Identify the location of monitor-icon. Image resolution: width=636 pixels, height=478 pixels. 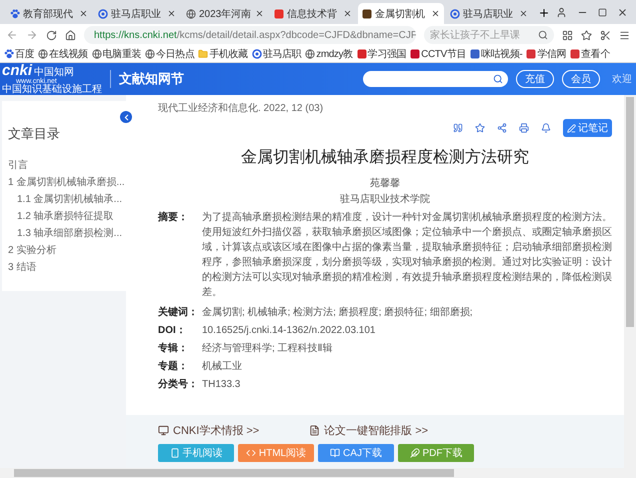
(163, 430).